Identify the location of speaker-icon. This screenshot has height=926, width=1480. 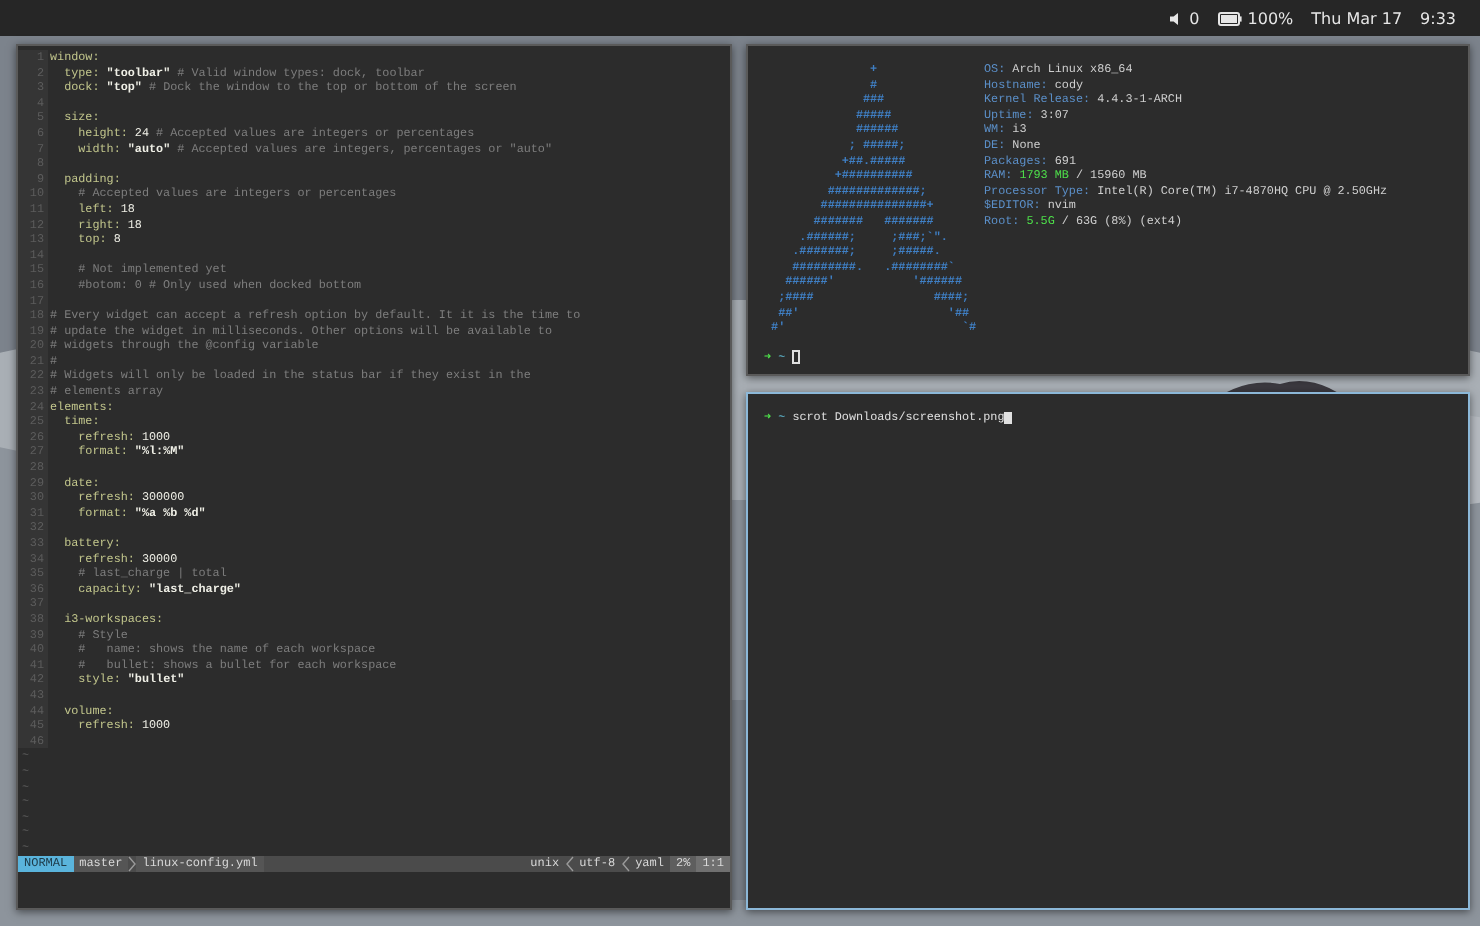
(1176, 18).